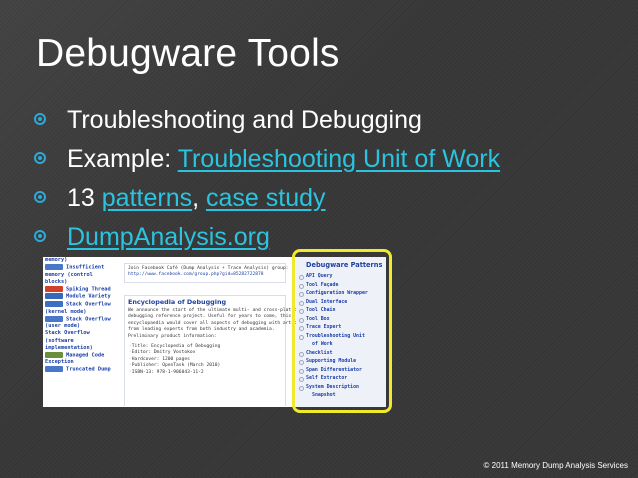  What do you see at coordinates (341, 378) in the screenshot?
I see `pattern-link: Self Extractor` at bounding box center [341, 378].